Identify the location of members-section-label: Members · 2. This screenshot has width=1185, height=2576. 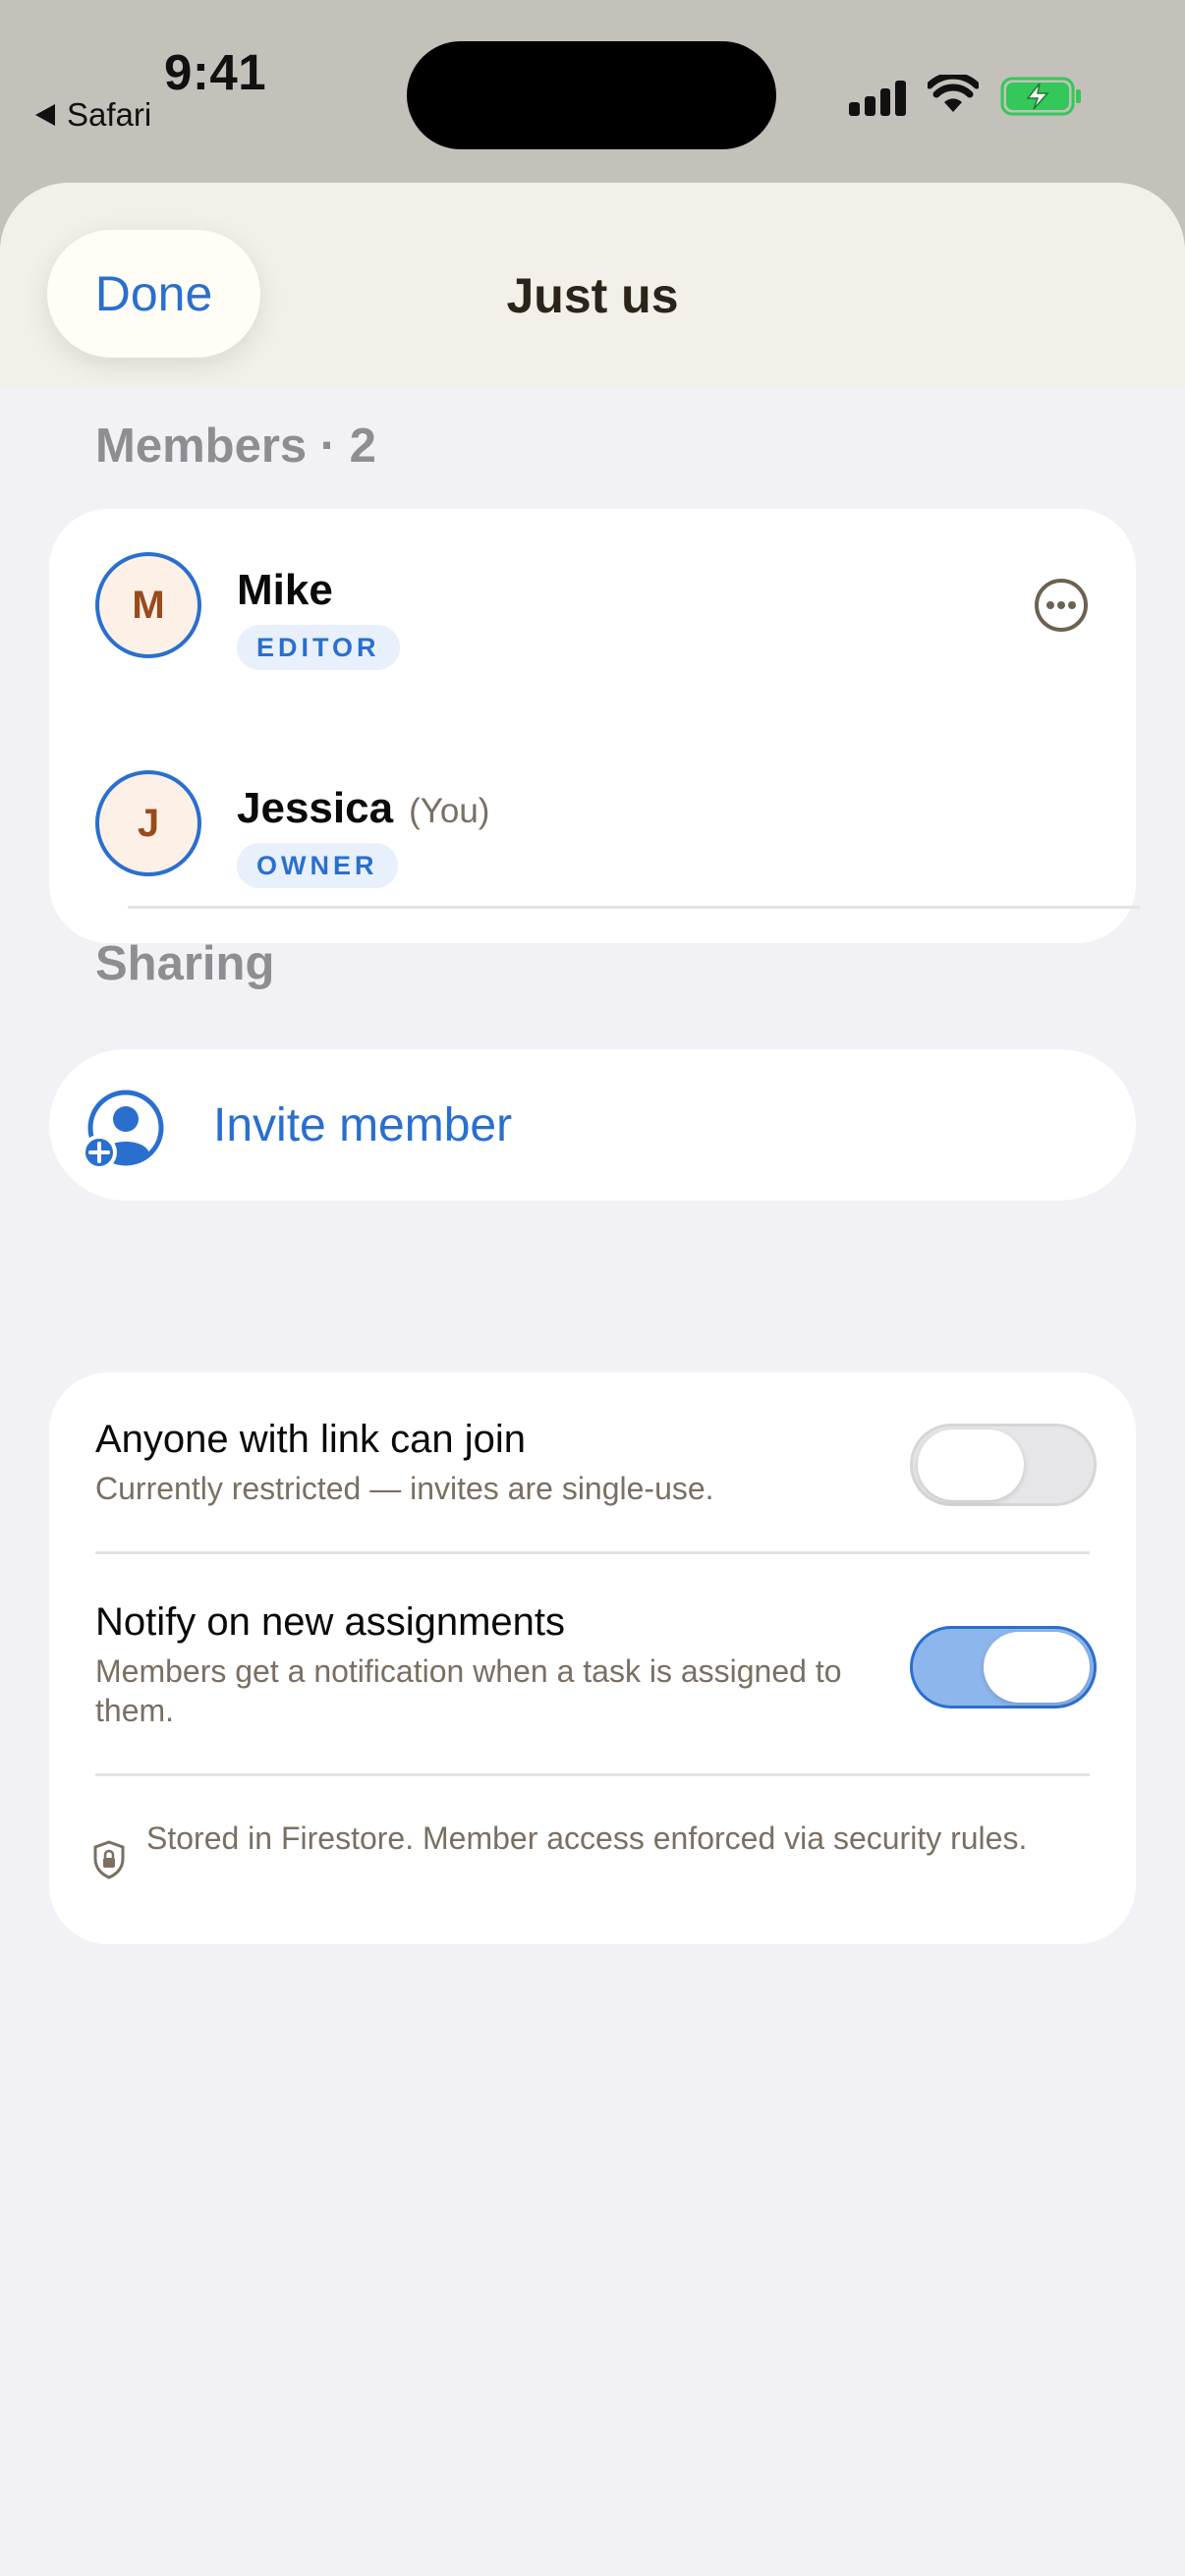
(236, 446).